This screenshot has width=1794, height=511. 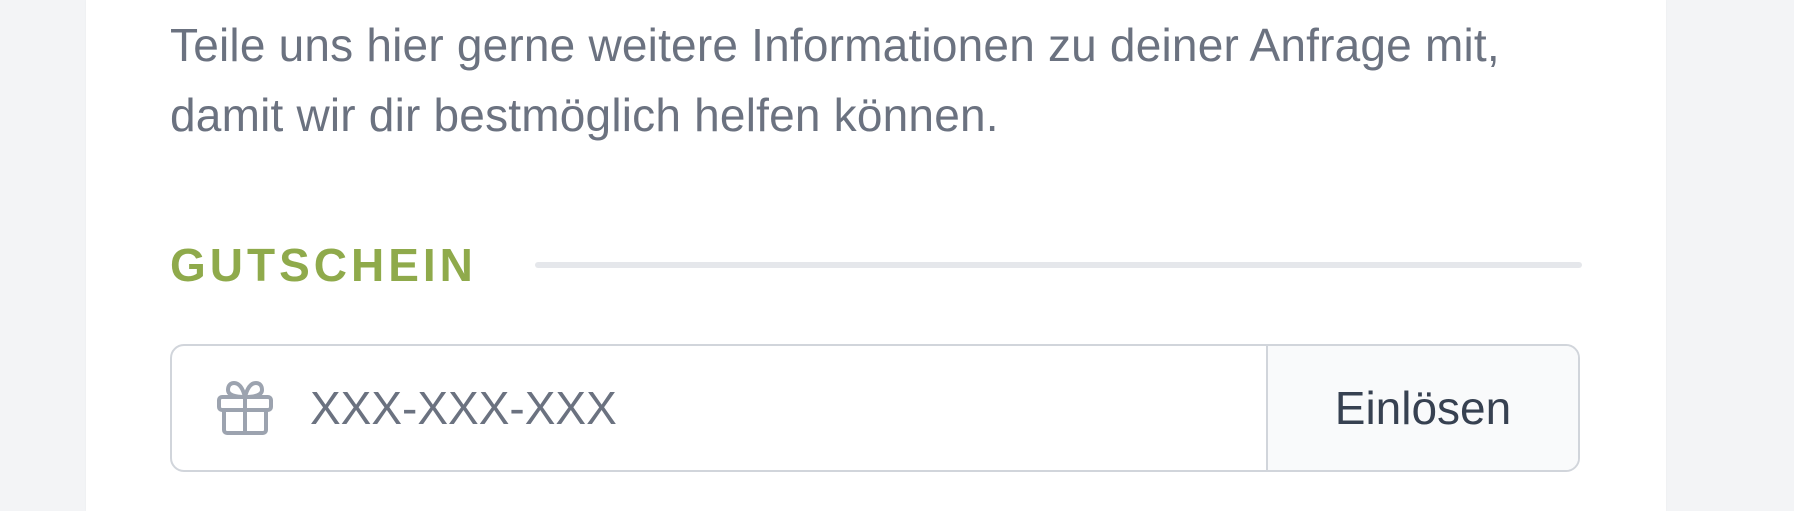 I want to click on gift-icon, so click(x=245, y=408).